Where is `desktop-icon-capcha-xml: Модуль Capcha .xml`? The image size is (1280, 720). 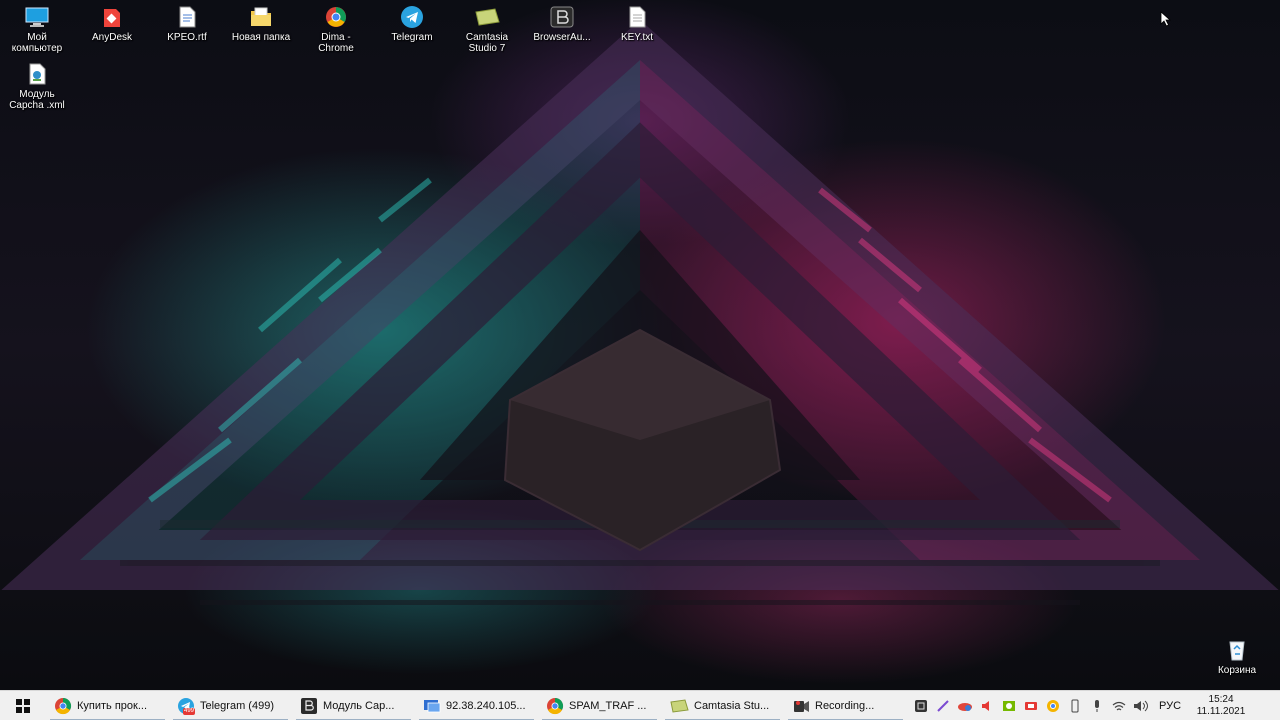 desktop-icon-capcha-xml: Модуль Capcha .xml is located at coordinates (37, 86).